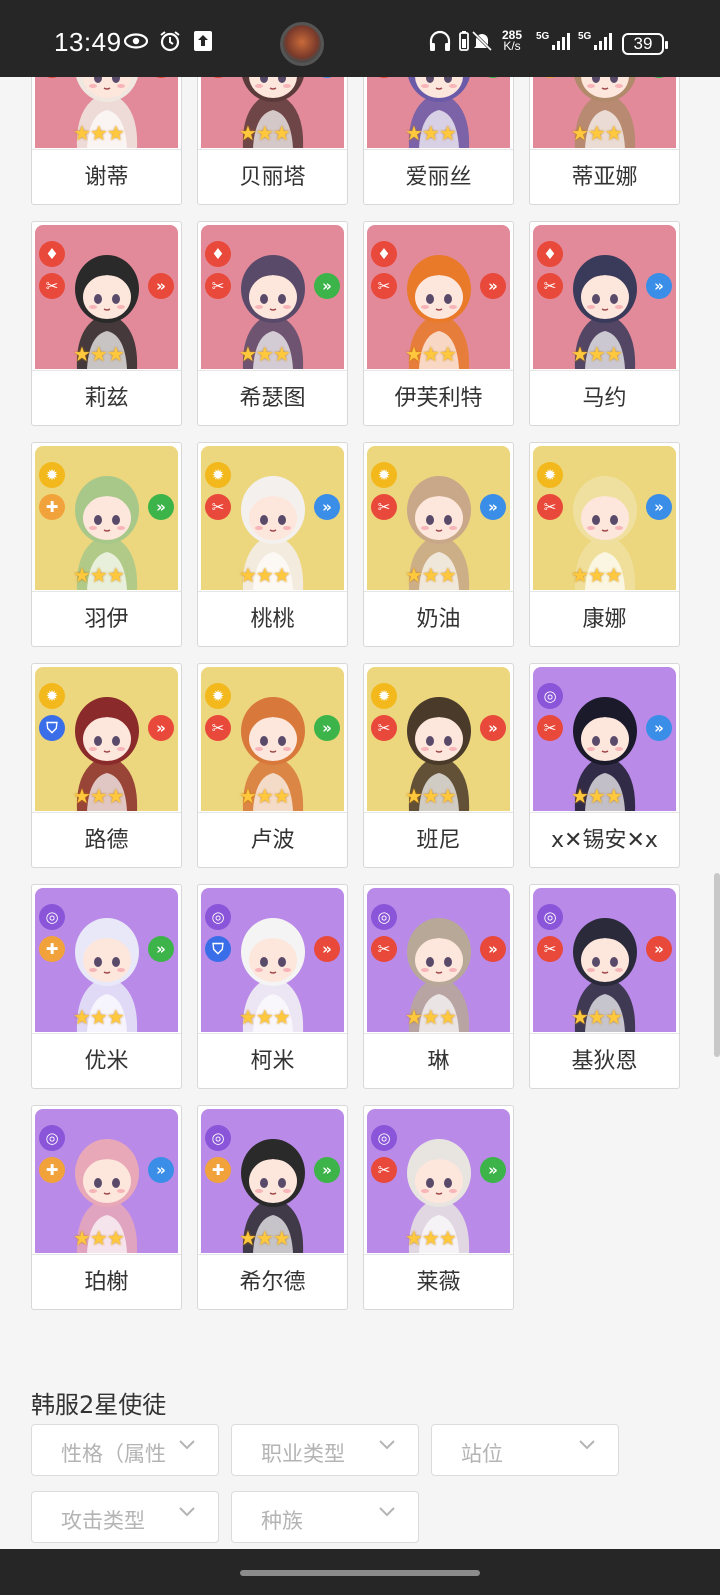 The width and height of the screenshot is (720, 1595). Describe the element at coordinates (203, 41) in the screenshot. I see `upload-icon` at that location.